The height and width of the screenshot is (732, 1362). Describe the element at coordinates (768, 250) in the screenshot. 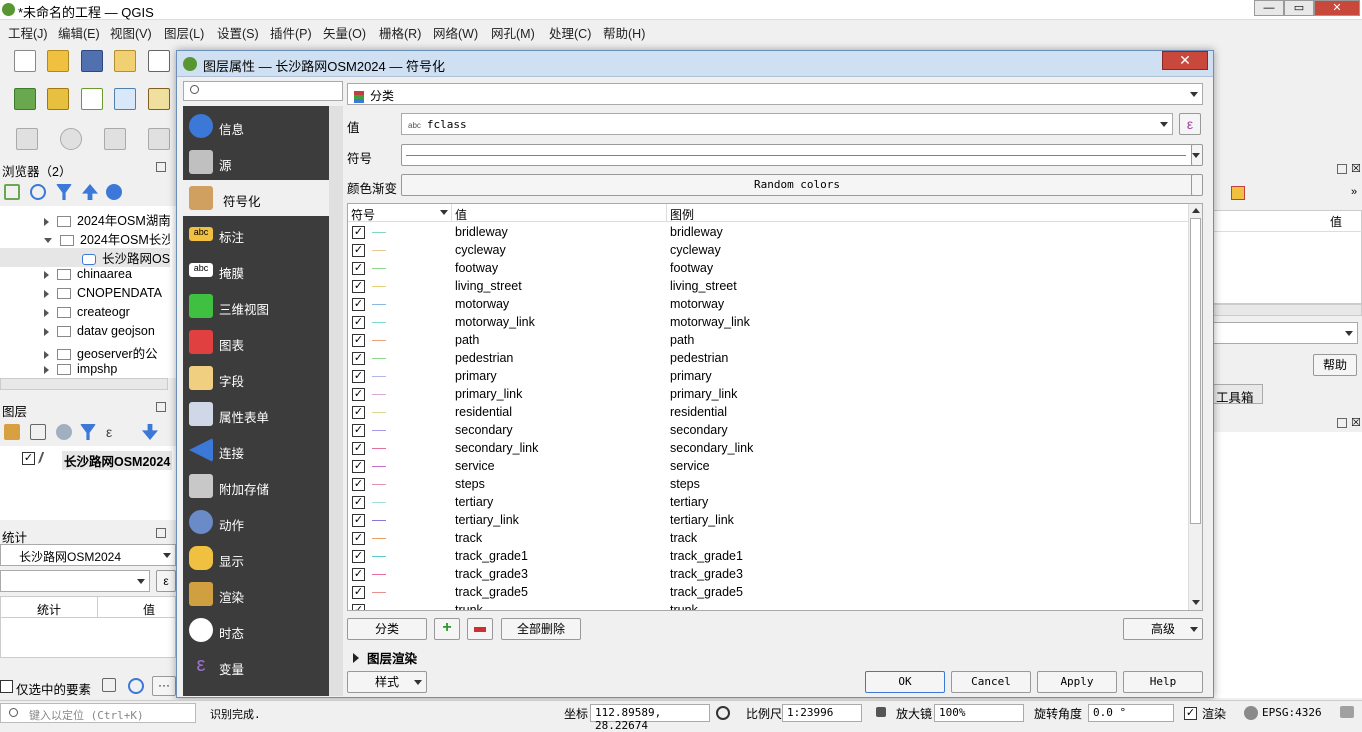

I see `category-row: ✓ cycleway cycleway` at that location.